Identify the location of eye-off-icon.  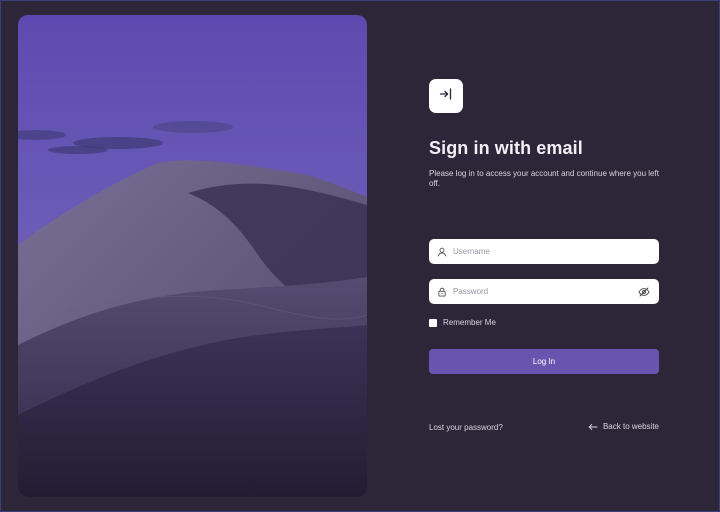
(644, 292).